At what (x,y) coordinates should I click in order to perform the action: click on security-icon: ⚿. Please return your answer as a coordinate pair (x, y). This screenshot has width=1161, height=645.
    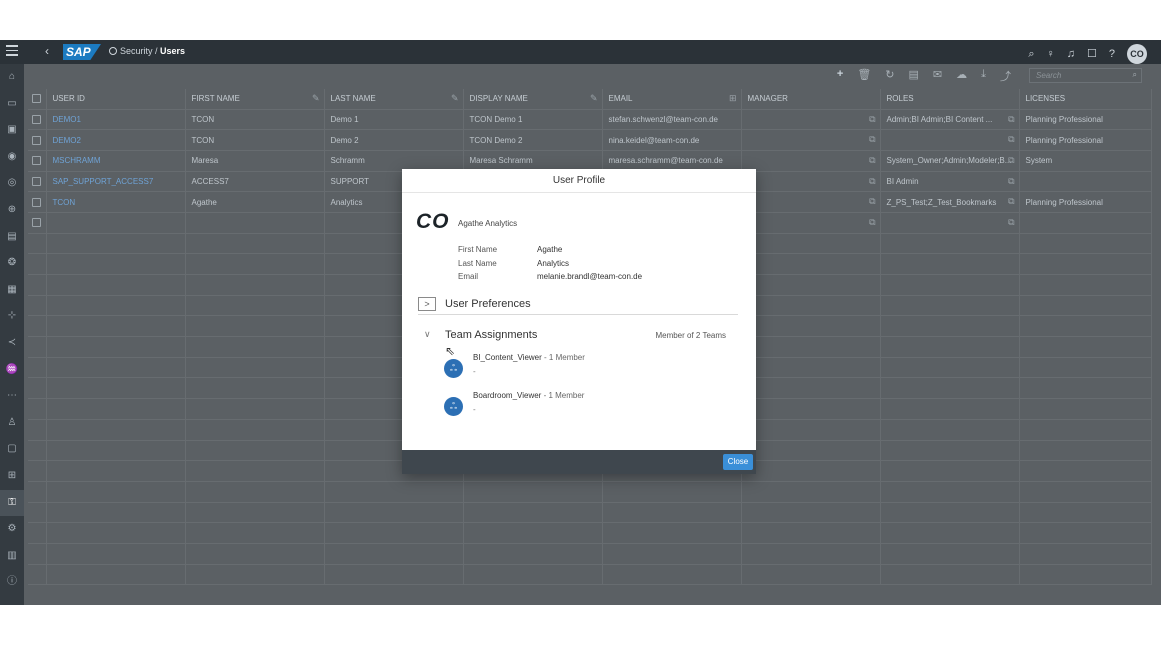
    Looking at the image, I should click on (12, 503).